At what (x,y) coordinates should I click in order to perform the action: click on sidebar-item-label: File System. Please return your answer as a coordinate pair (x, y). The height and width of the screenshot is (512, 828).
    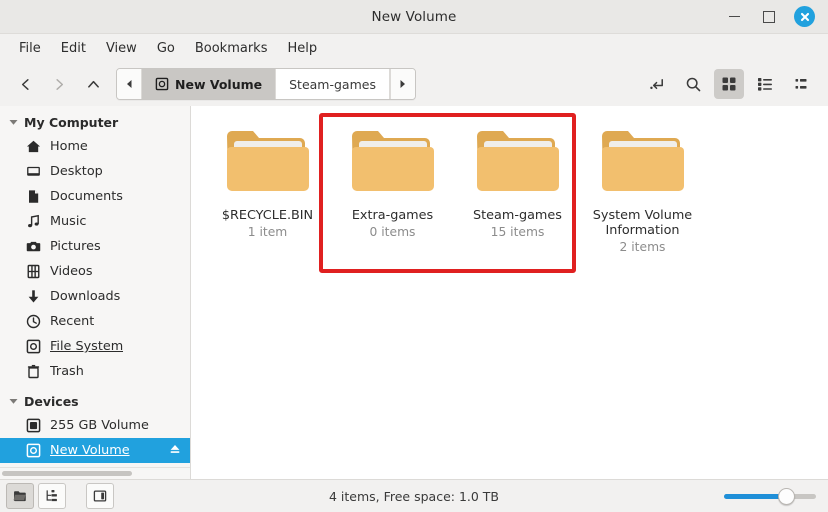
    Looking at the image, I should click on (87, 346).